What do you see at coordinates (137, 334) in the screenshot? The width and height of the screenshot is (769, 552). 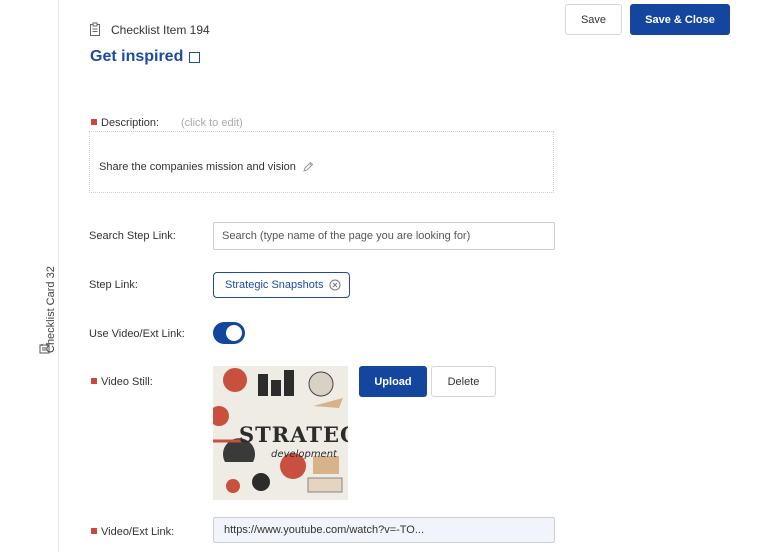 I see `use-video-label: Use Video/Ext Link:` at bounding box center [137, 334].